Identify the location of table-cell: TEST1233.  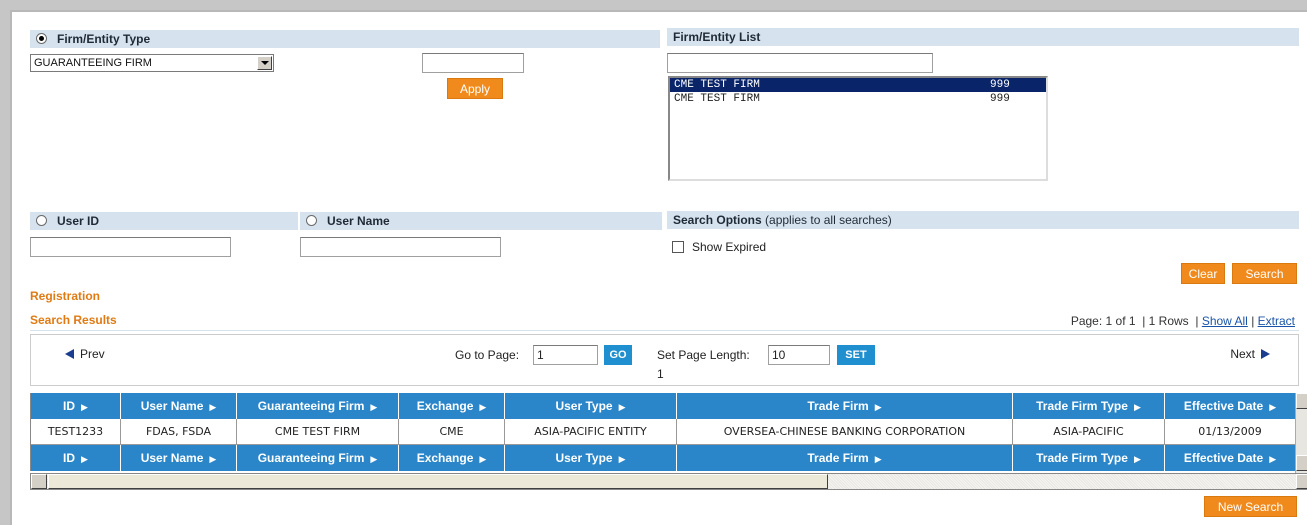
(76, 432).